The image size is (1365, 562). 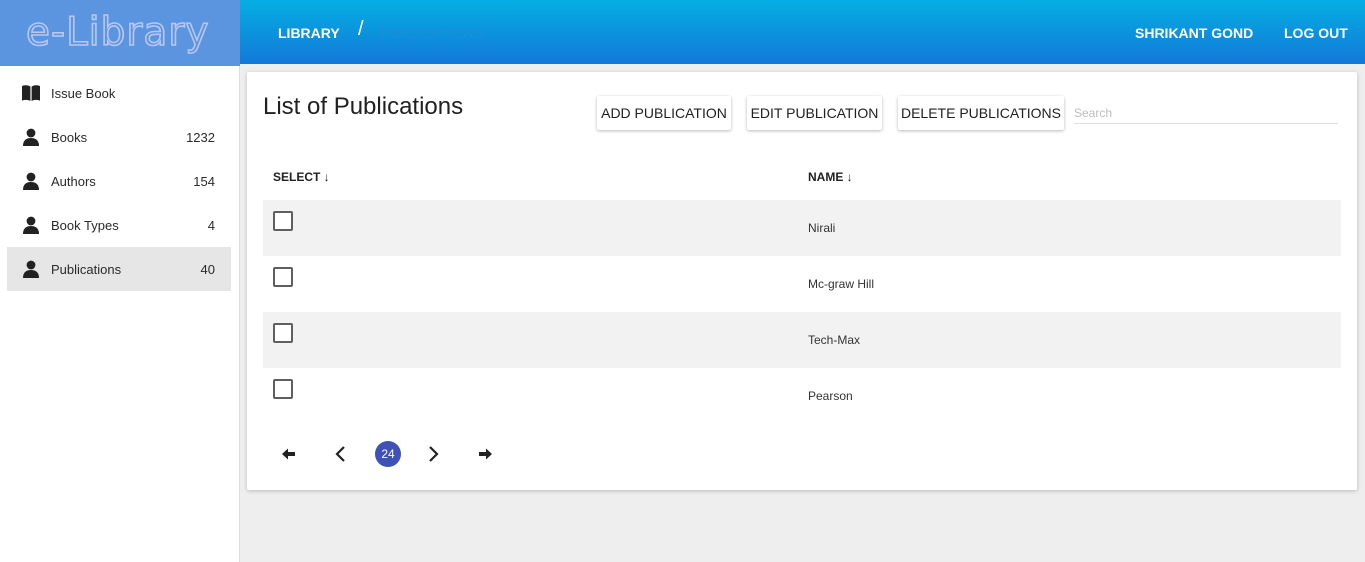 What do you see at coordinates (31, 93) in the screenshot?
I see `book-icon` at bounding box center [31, 93].